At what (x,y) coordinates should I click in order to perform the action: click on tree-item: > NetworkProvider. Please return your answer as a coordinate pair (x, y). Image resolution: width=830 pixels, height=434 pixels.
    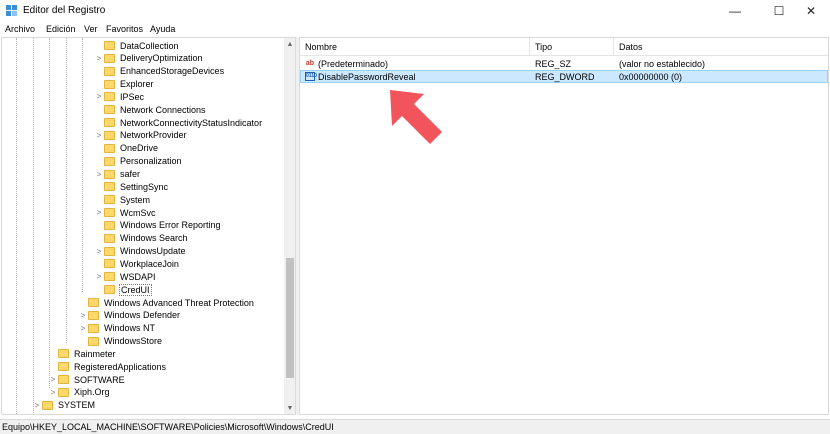
    Looking at the image, I should click on (141, 135).